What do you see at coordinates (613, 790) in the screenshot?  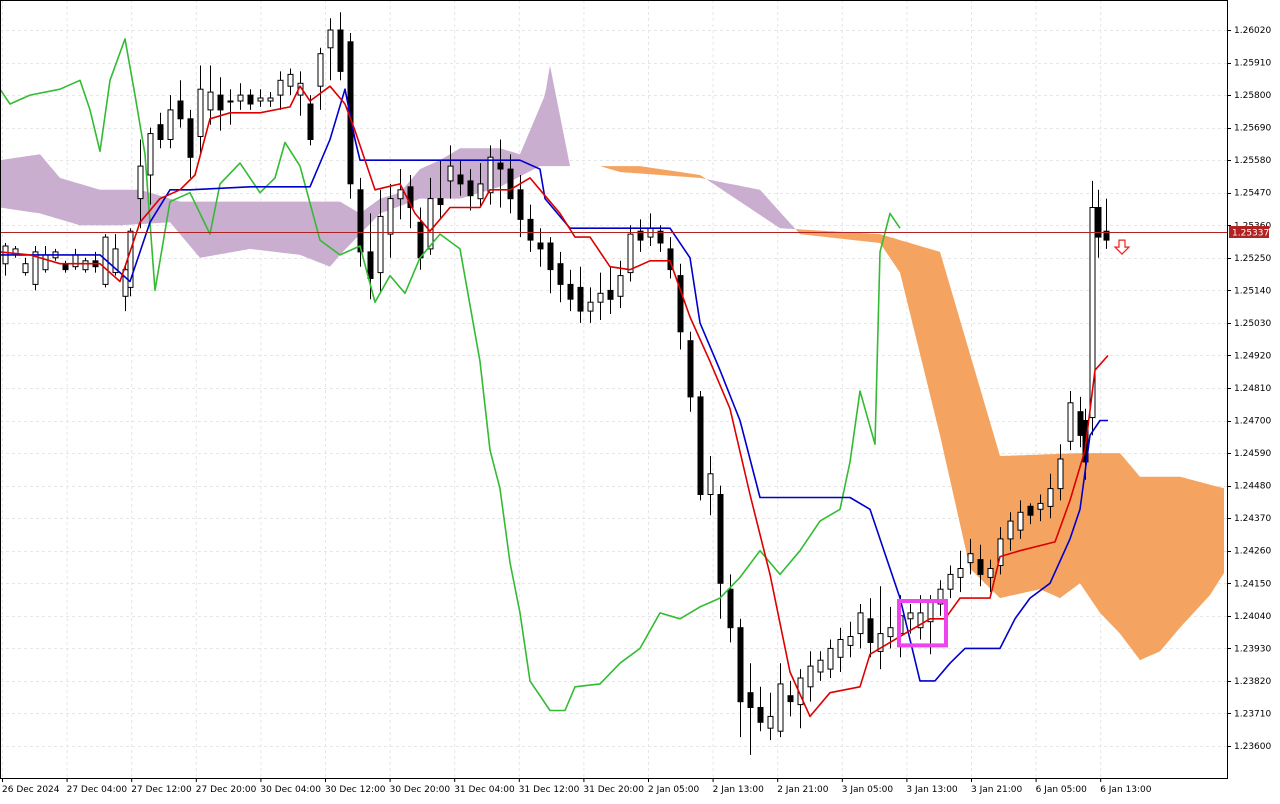 I see `x-tick-label: 31 Dec 20:00` at bounding box center [613, 790].